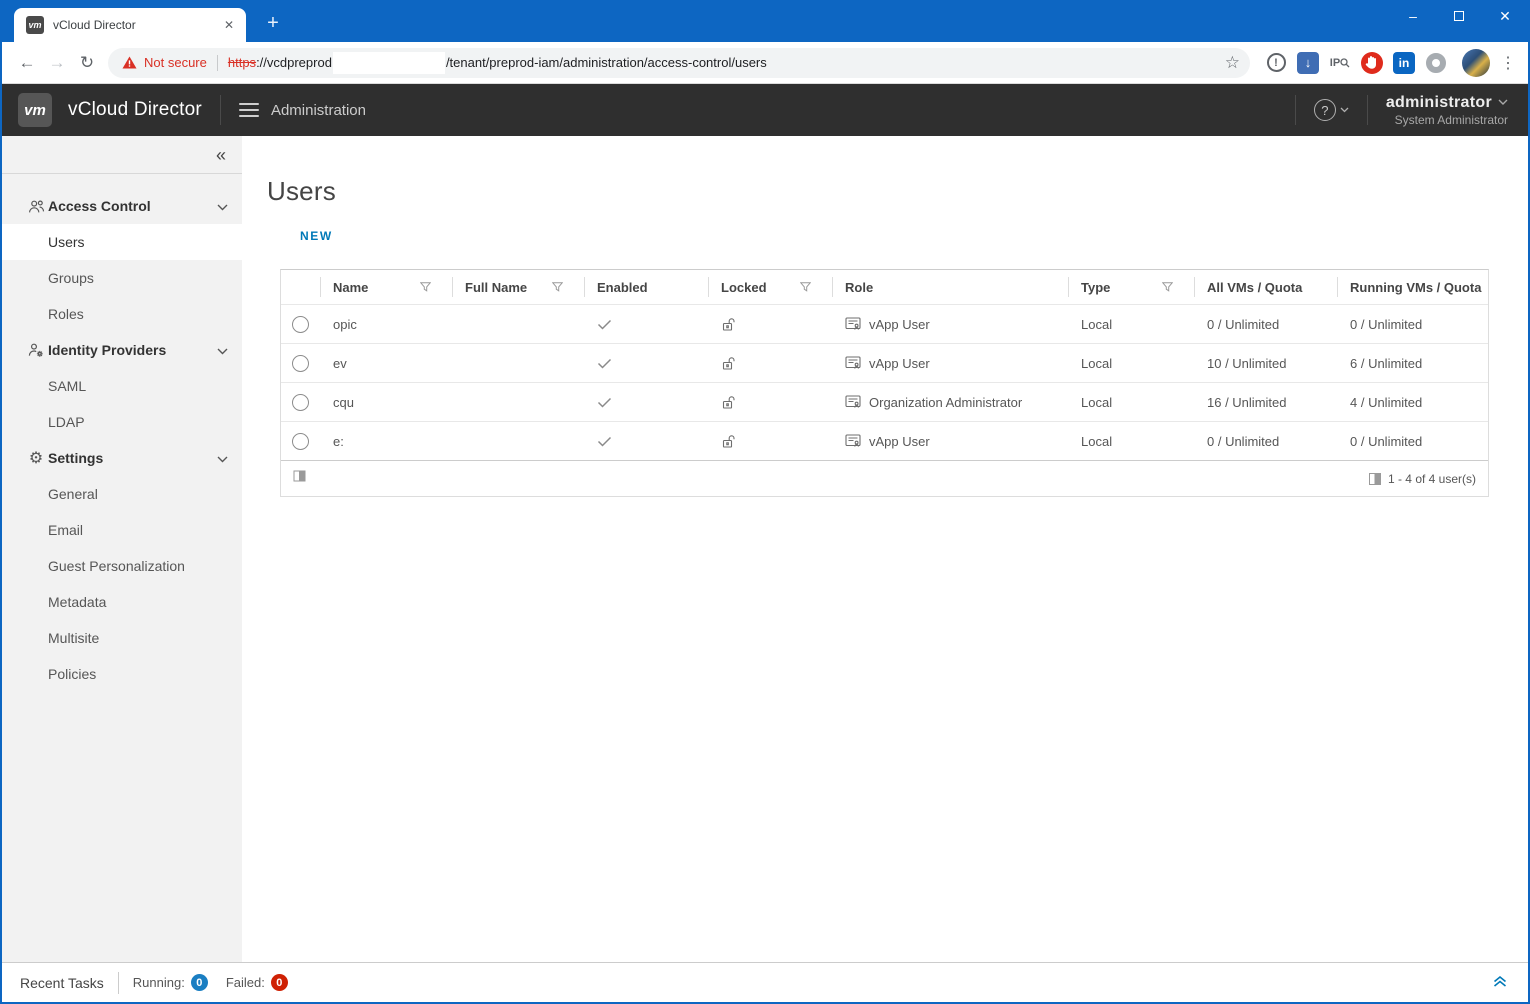 This screenshot has width=1530, height=1004. I want to click on minimize-button: –, so click(1413, 16).